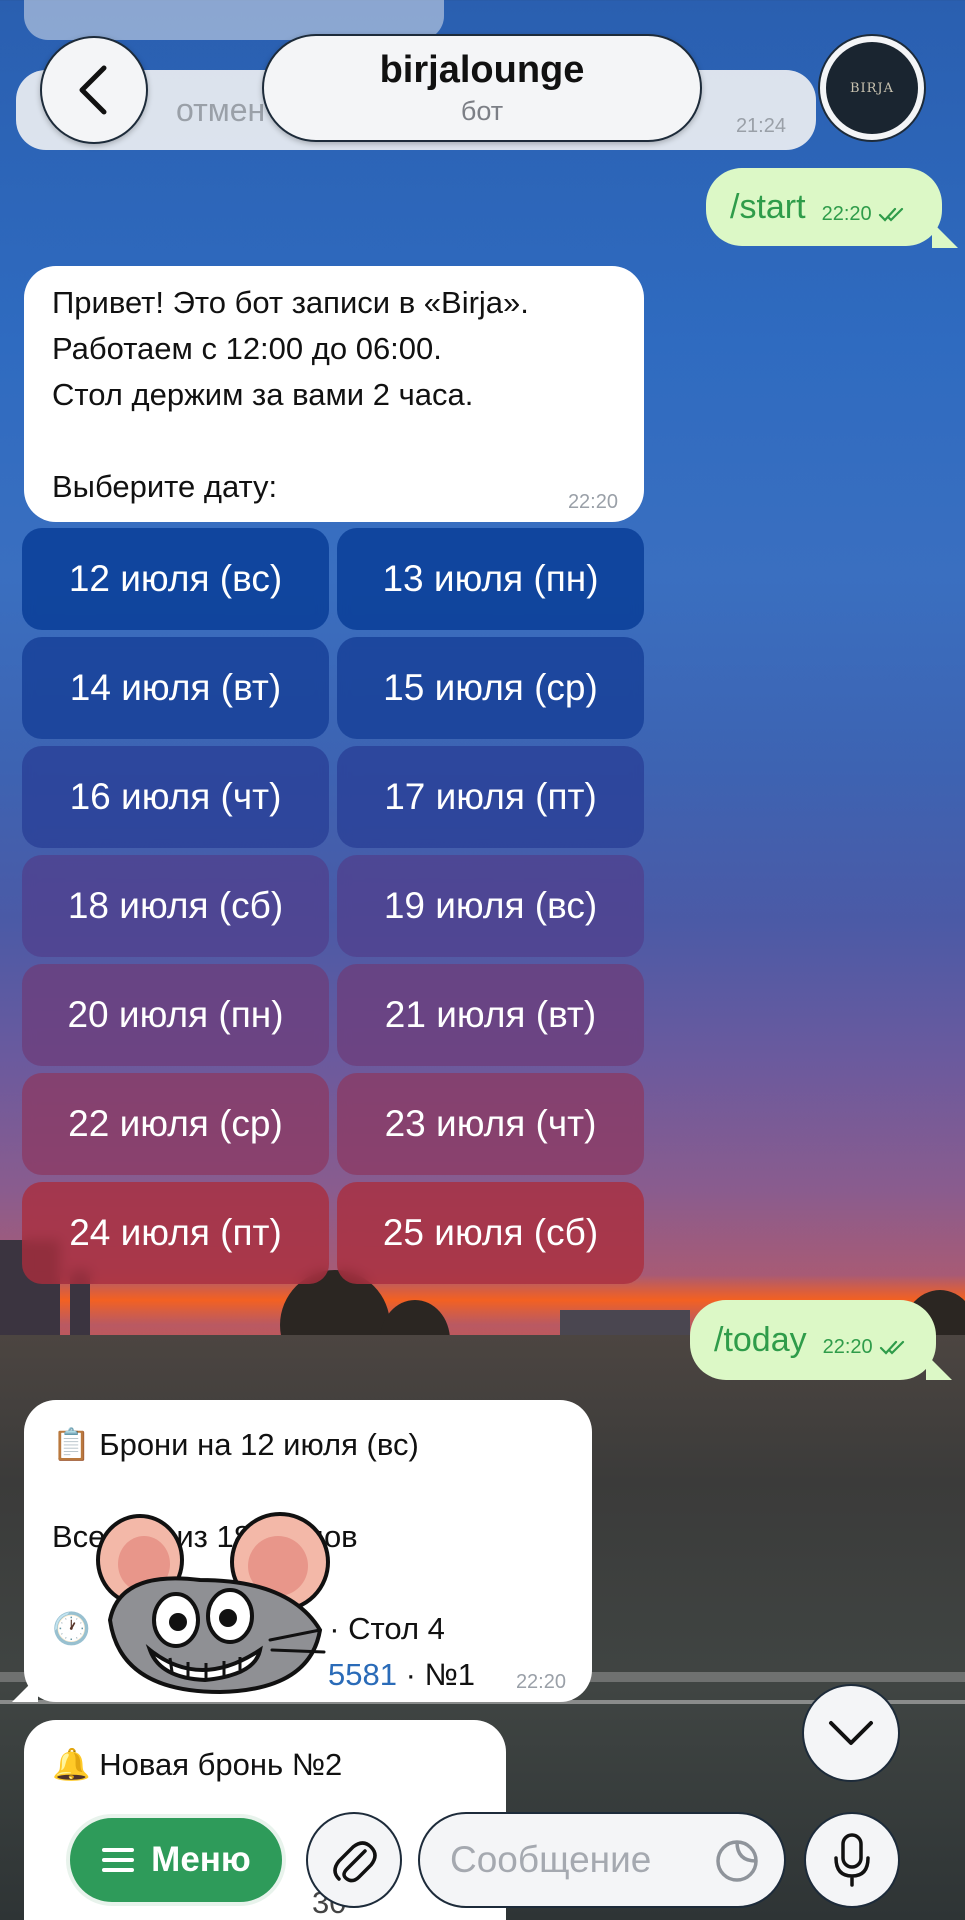  I want to click on welcome-line-5: Выберите дату:, so click(165, 486).